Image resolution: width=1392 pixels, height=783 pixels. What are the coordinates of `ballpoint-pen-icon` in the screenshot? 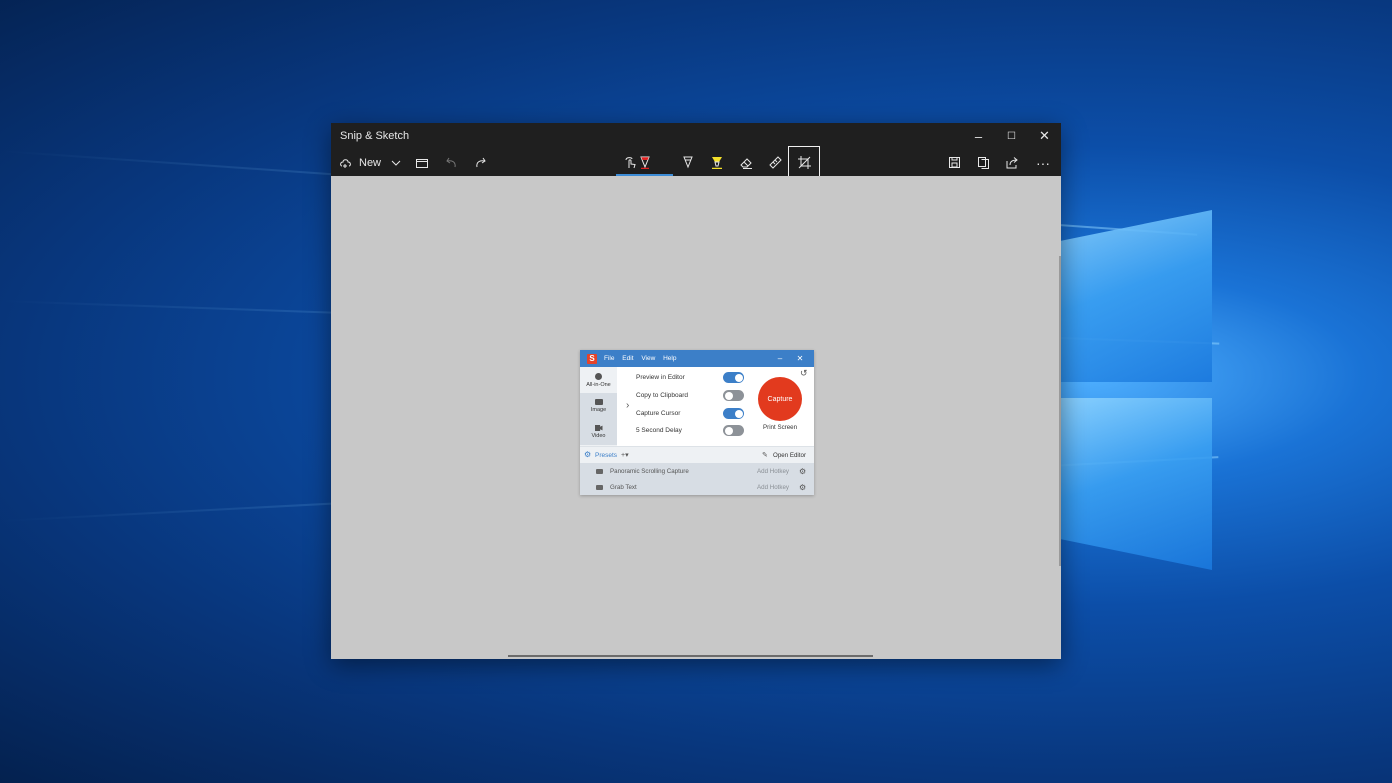 It's located at (645, 162).